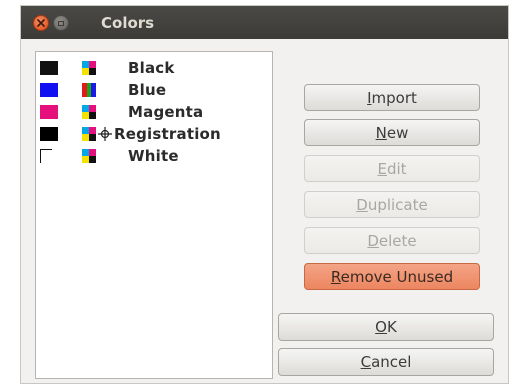  I want to click on color-list-item-blue: Blue, so click(154, 91).